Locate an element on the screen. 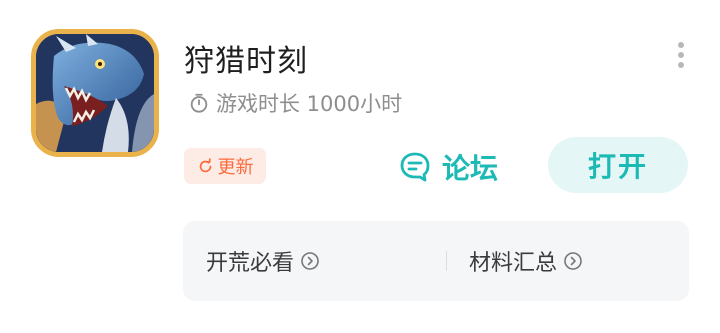 The width and height of the screenshot is (720, 333). update-badge: 更新 is located at coordinates (225, 166).